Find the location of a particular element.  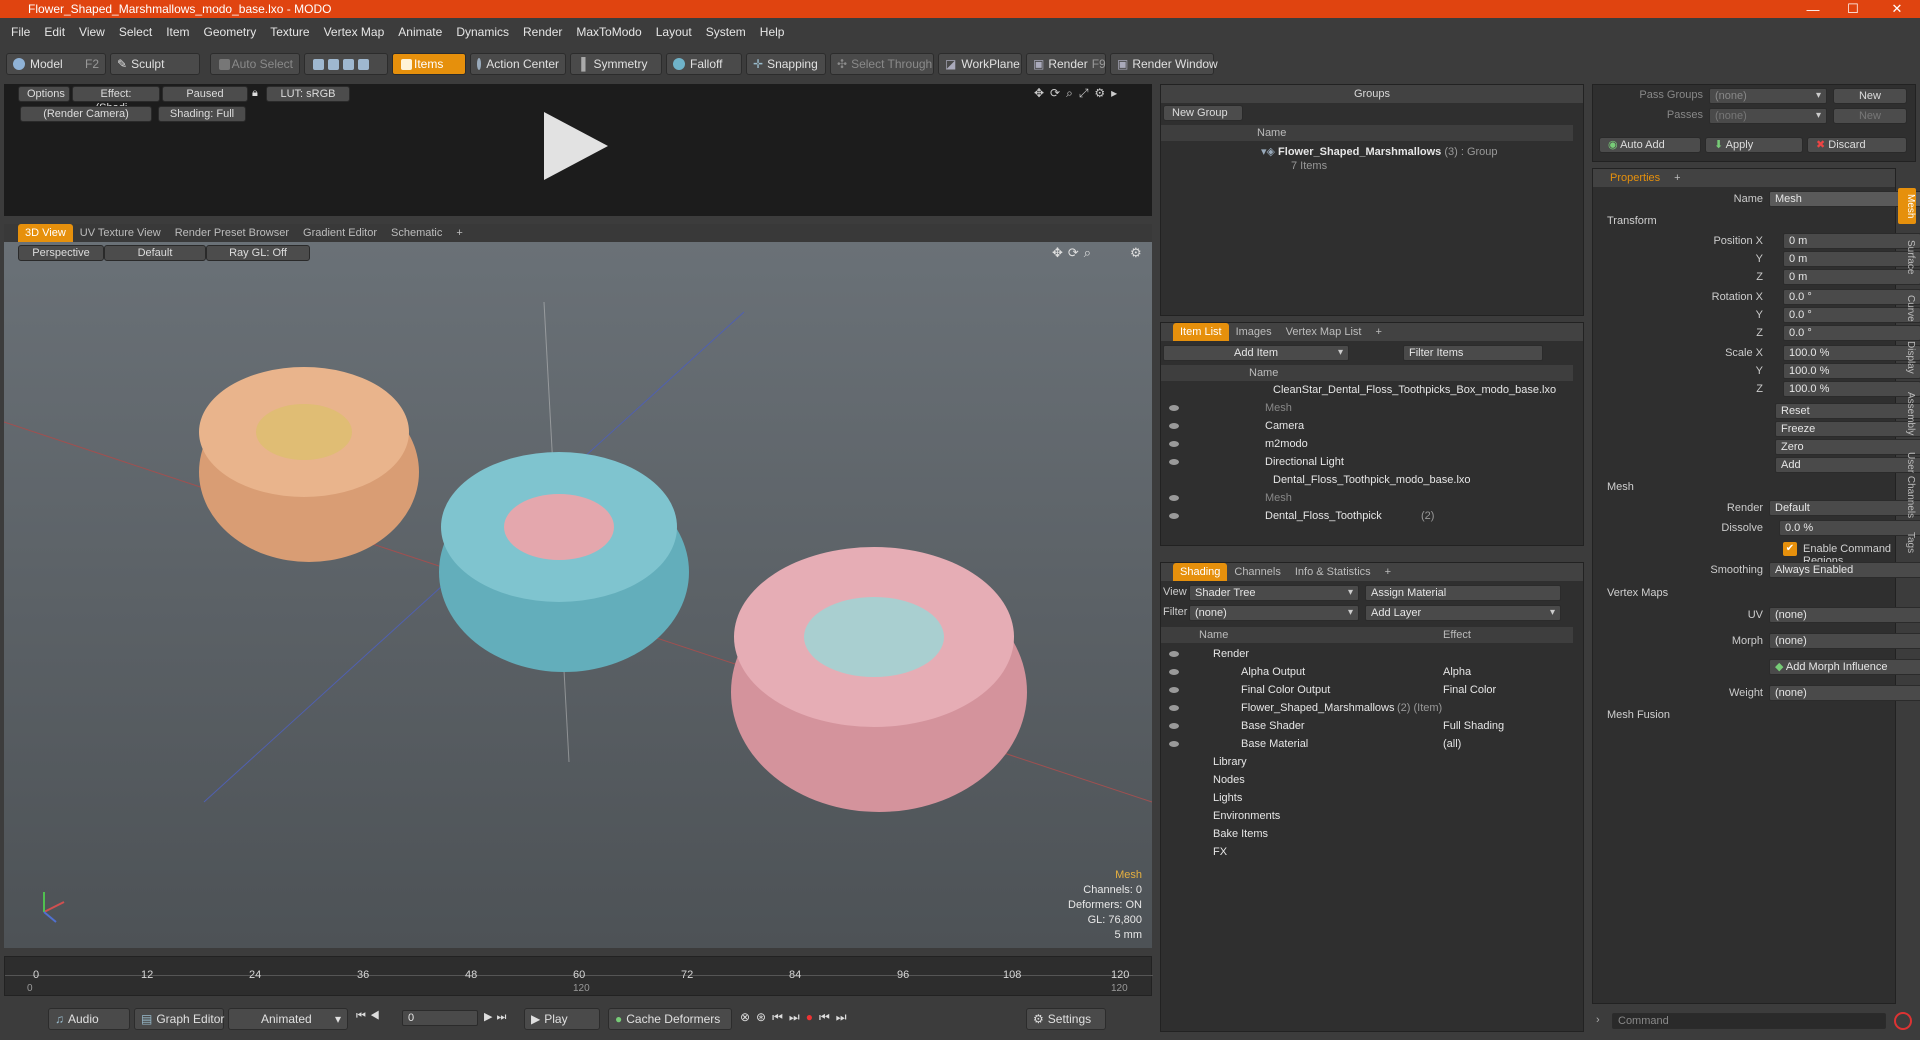

item-row: Camera is located at coordinates (1367, 426).